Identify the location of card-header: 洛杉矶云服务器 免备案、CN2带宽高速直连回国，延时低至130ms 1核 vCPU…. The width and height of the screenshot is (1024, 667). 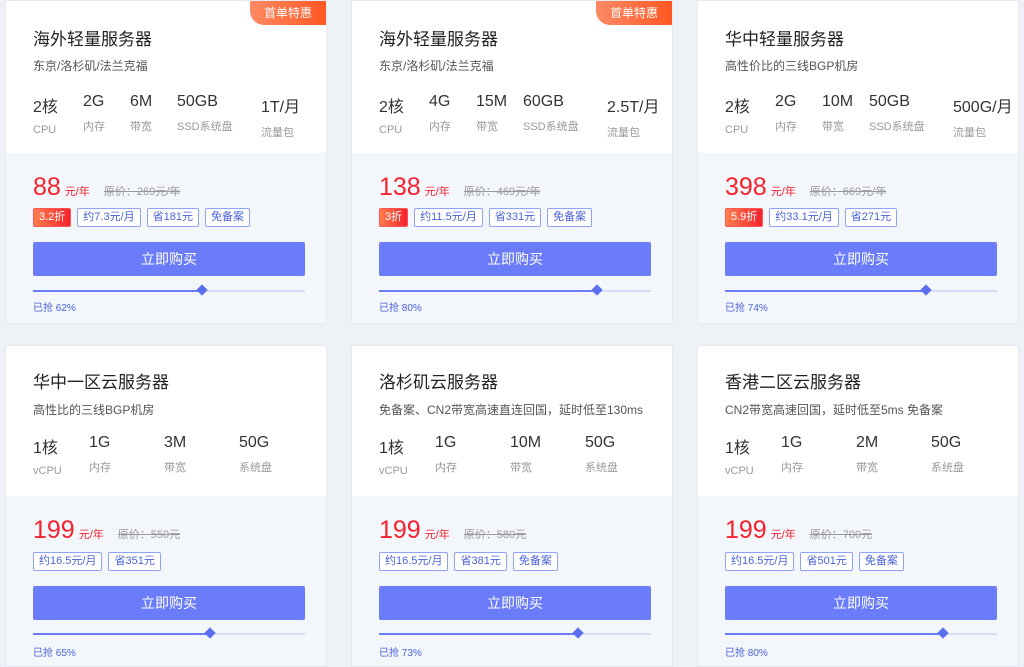
(512, 421).